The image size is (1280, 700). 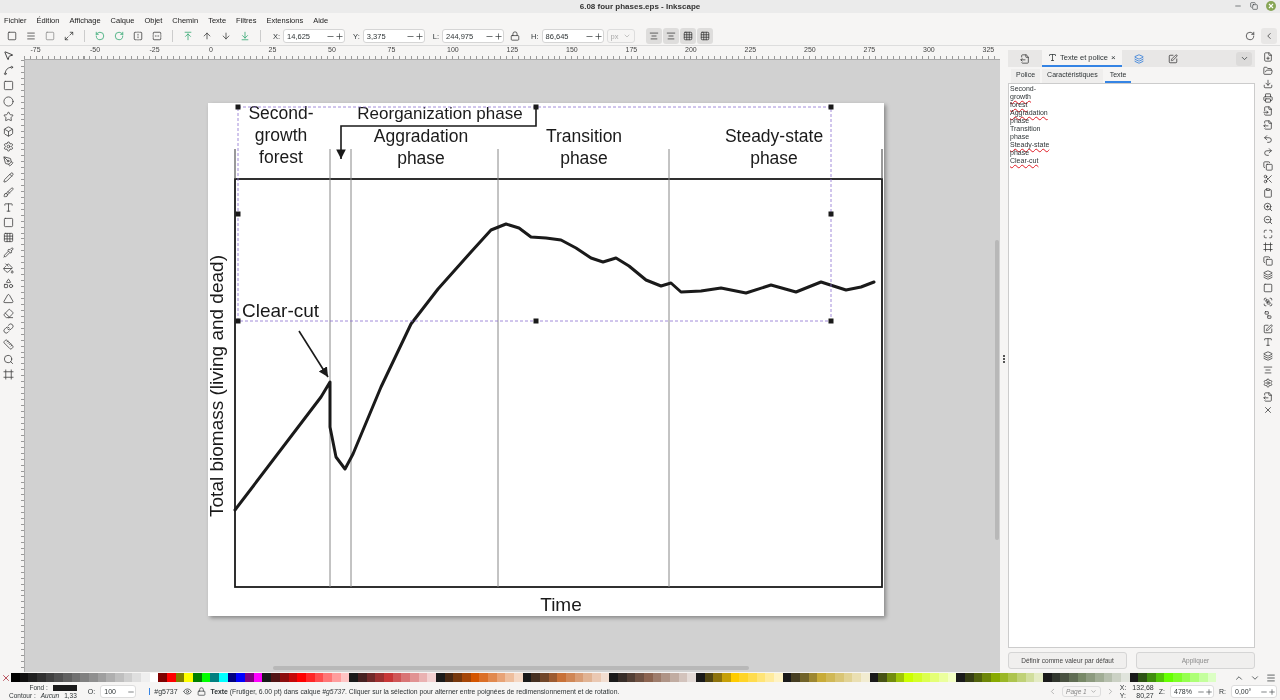 What do you see at coordinates (281, 310) in the screenshot?
I see `annotation-label: Clear-cut` at bounding box center [281, 310].